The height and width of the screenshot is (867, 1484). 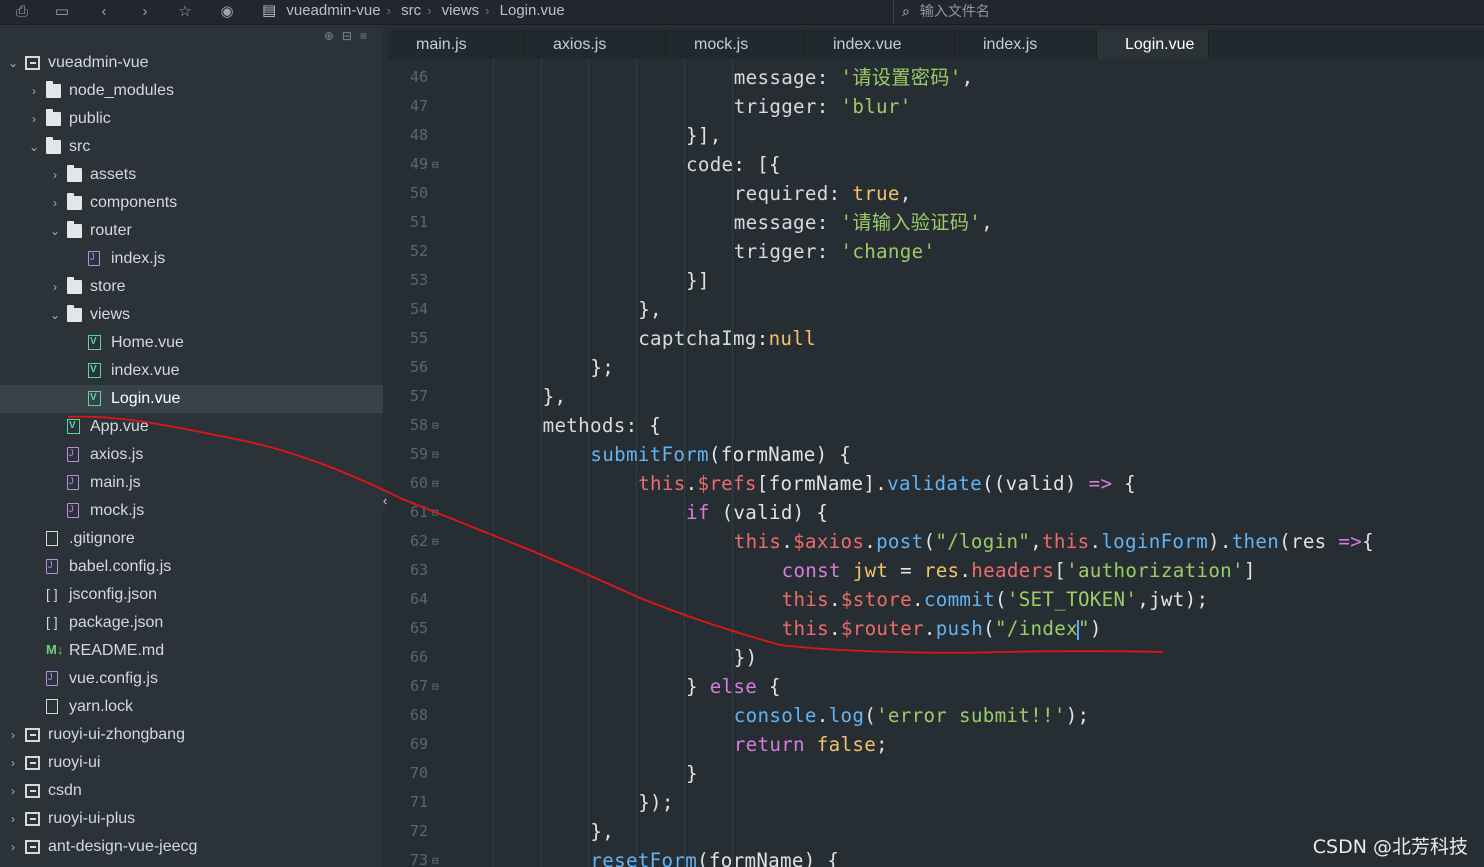 I want to click on tab-main-js: main.js, so click(x=456, y=44).